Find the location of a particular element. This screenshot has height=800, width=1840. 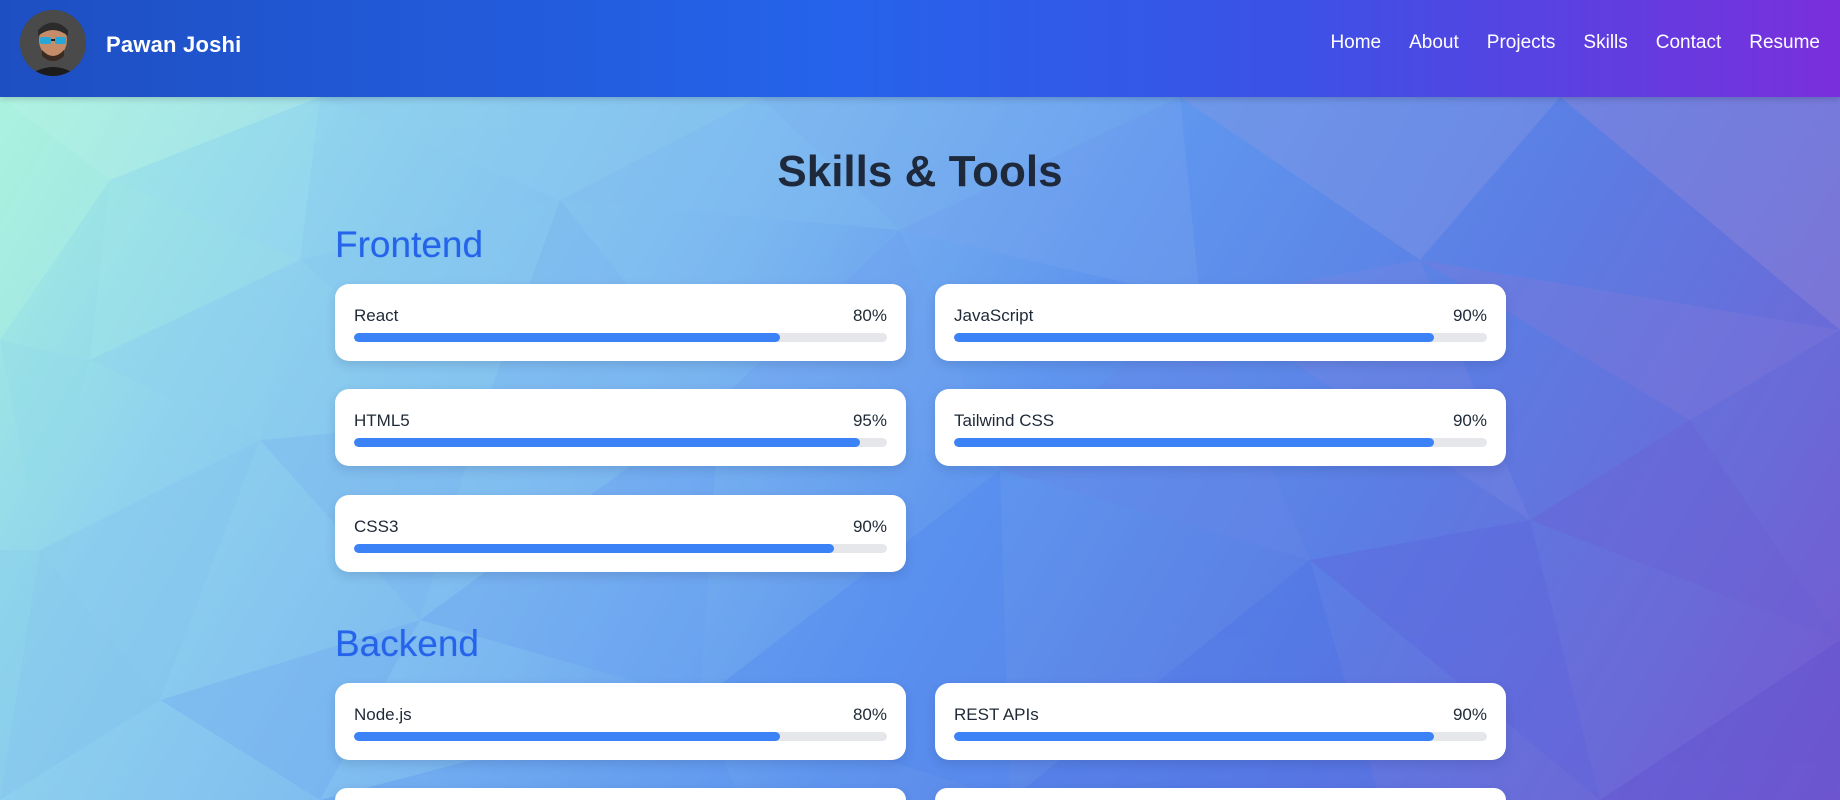

nav-link-about: About is located at coordinates (1434, 43).